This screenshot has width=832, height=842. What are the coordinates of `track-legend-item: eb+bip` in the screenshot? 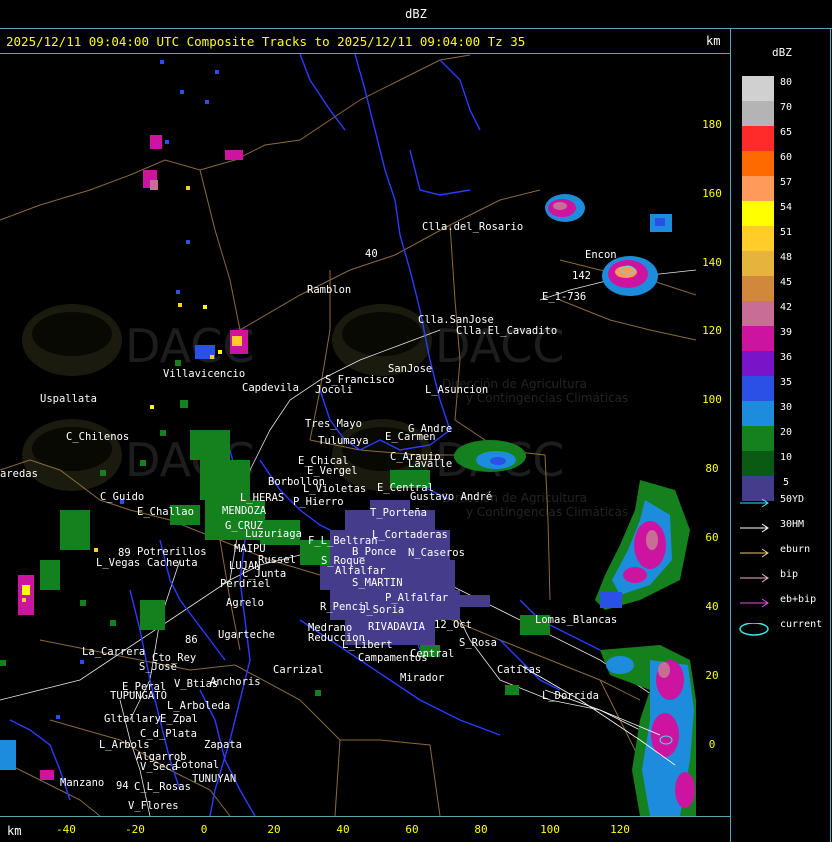 It's located at (785, 602).